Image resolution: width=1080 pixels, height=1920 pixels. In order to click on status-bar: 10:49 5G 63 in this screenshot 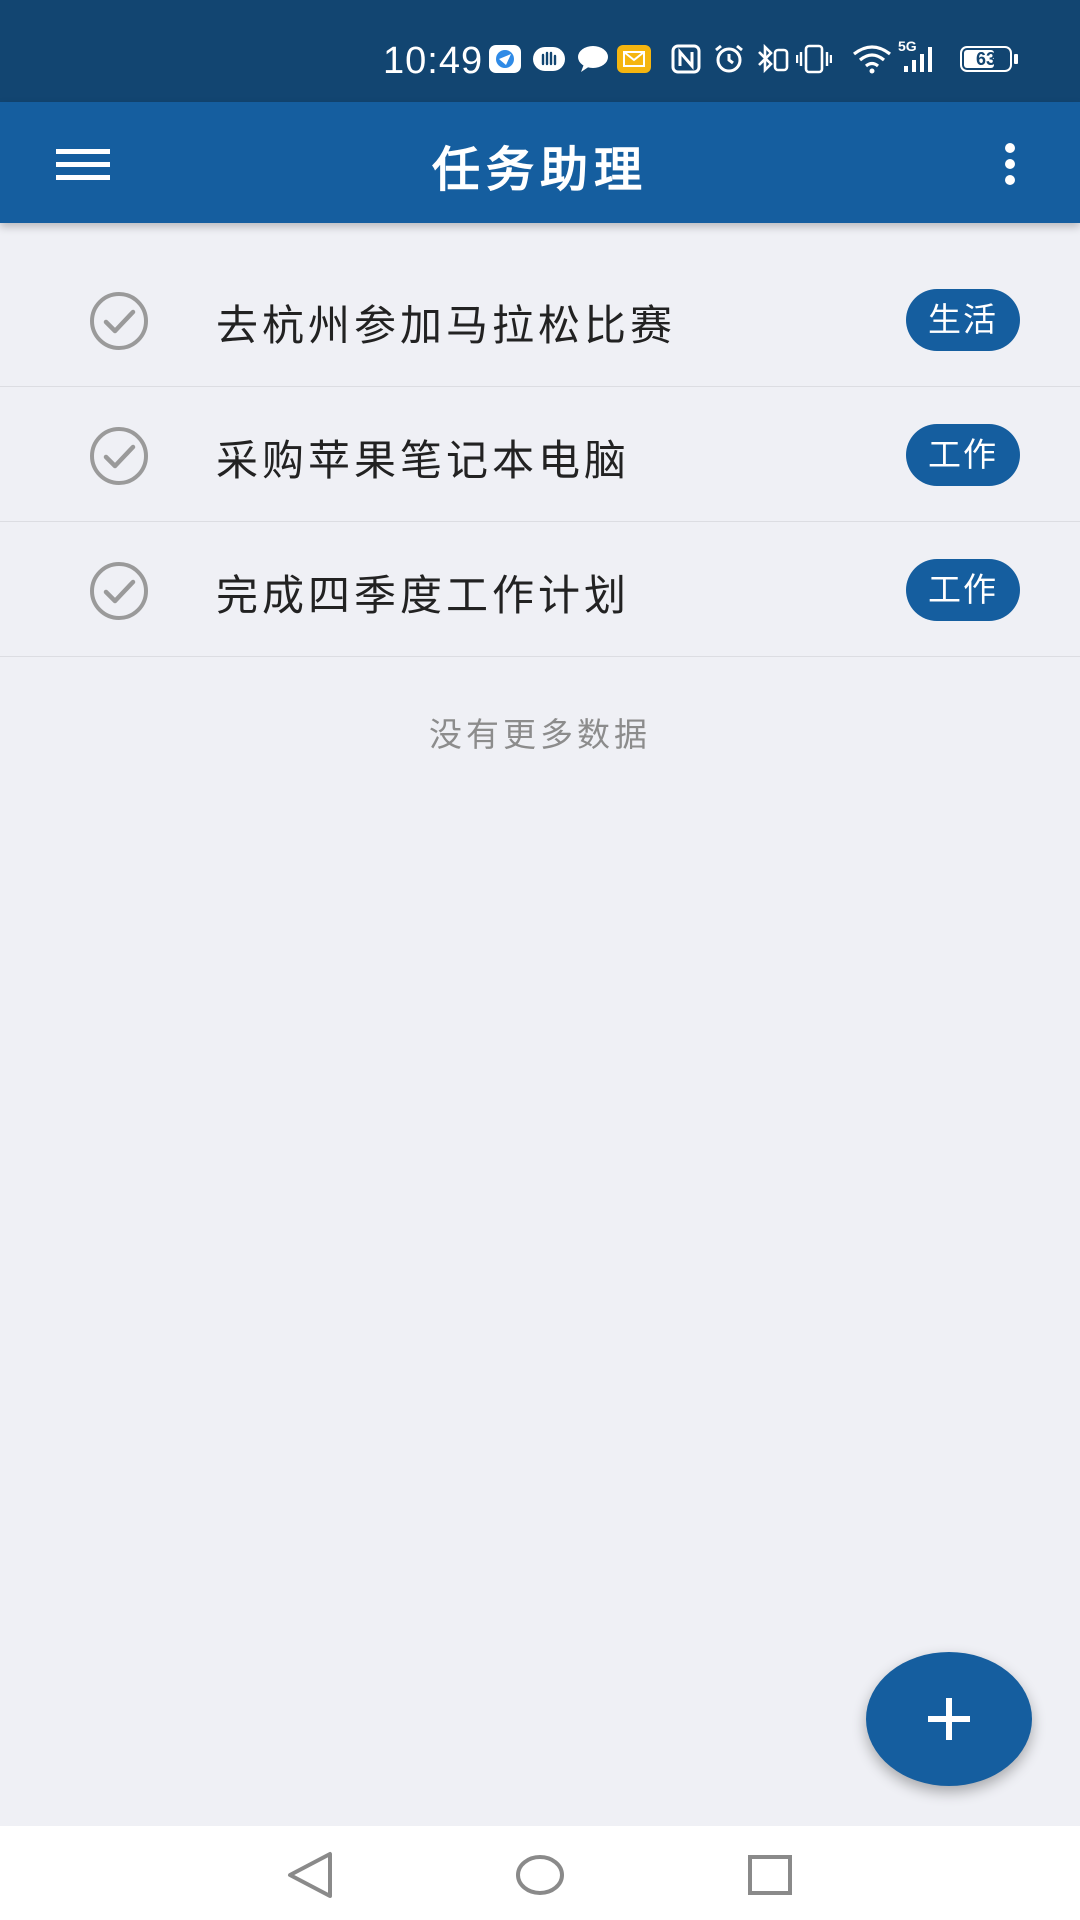, I will do `click(540, 51)`.